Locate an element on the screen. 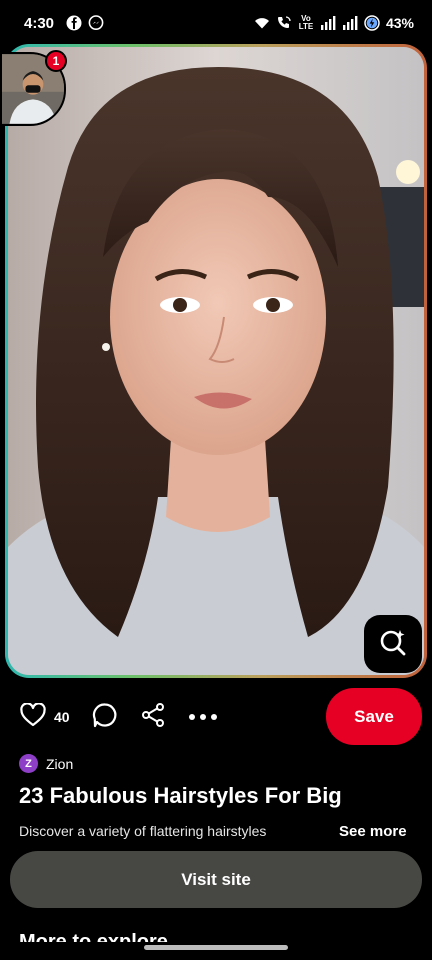  home-indicator is located at coordinates (216, 947).